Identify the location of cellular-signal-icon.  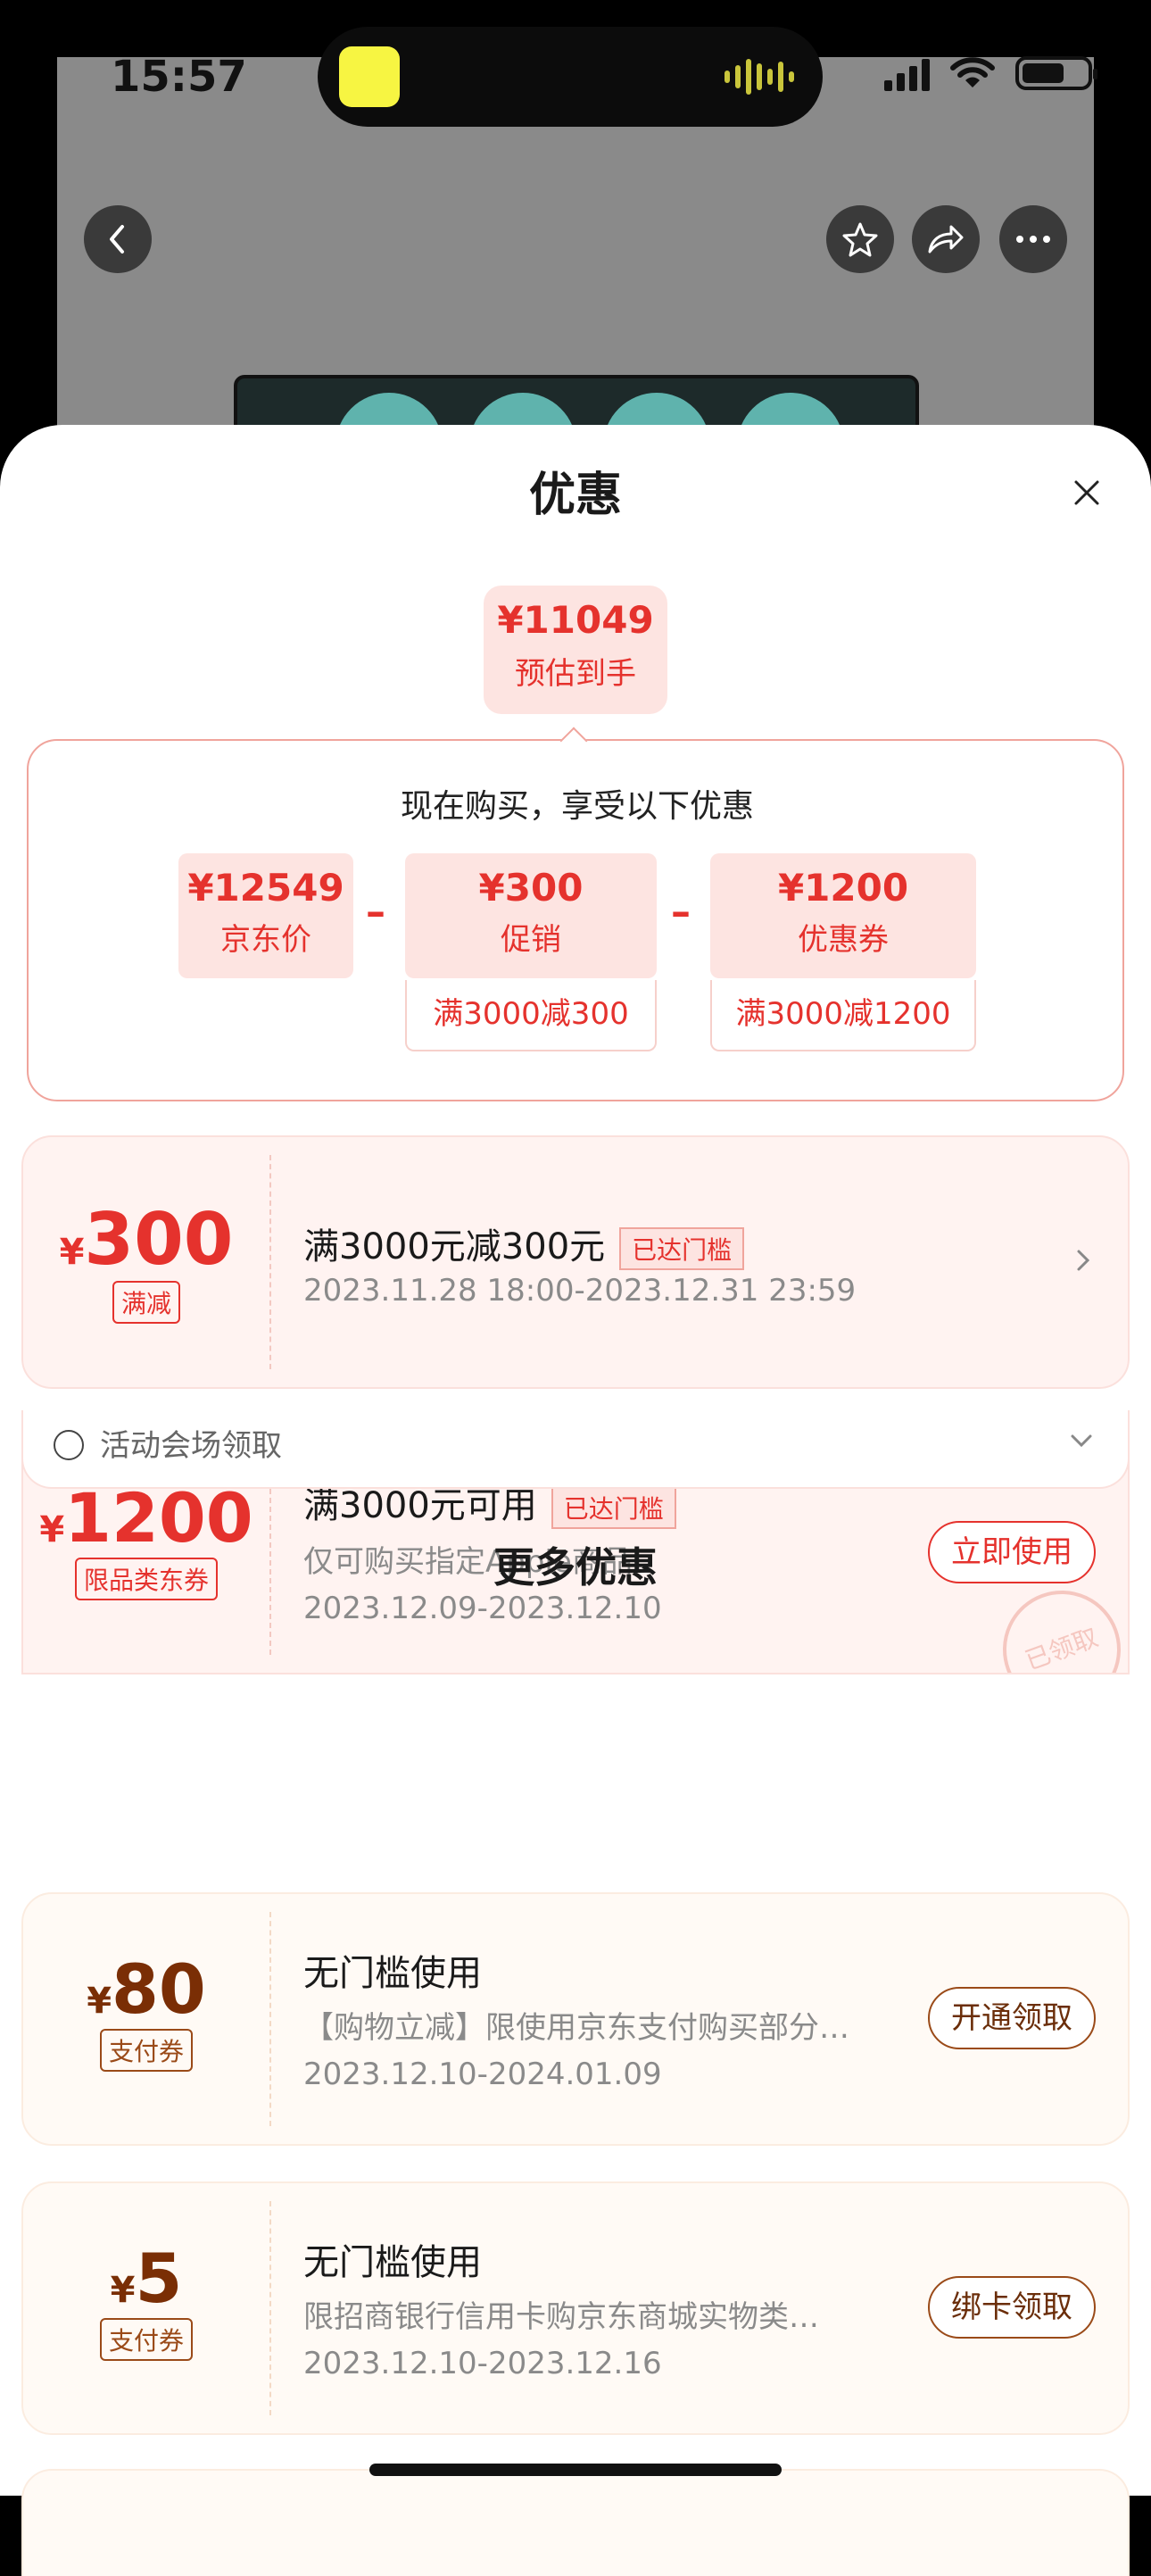
(907, 73).